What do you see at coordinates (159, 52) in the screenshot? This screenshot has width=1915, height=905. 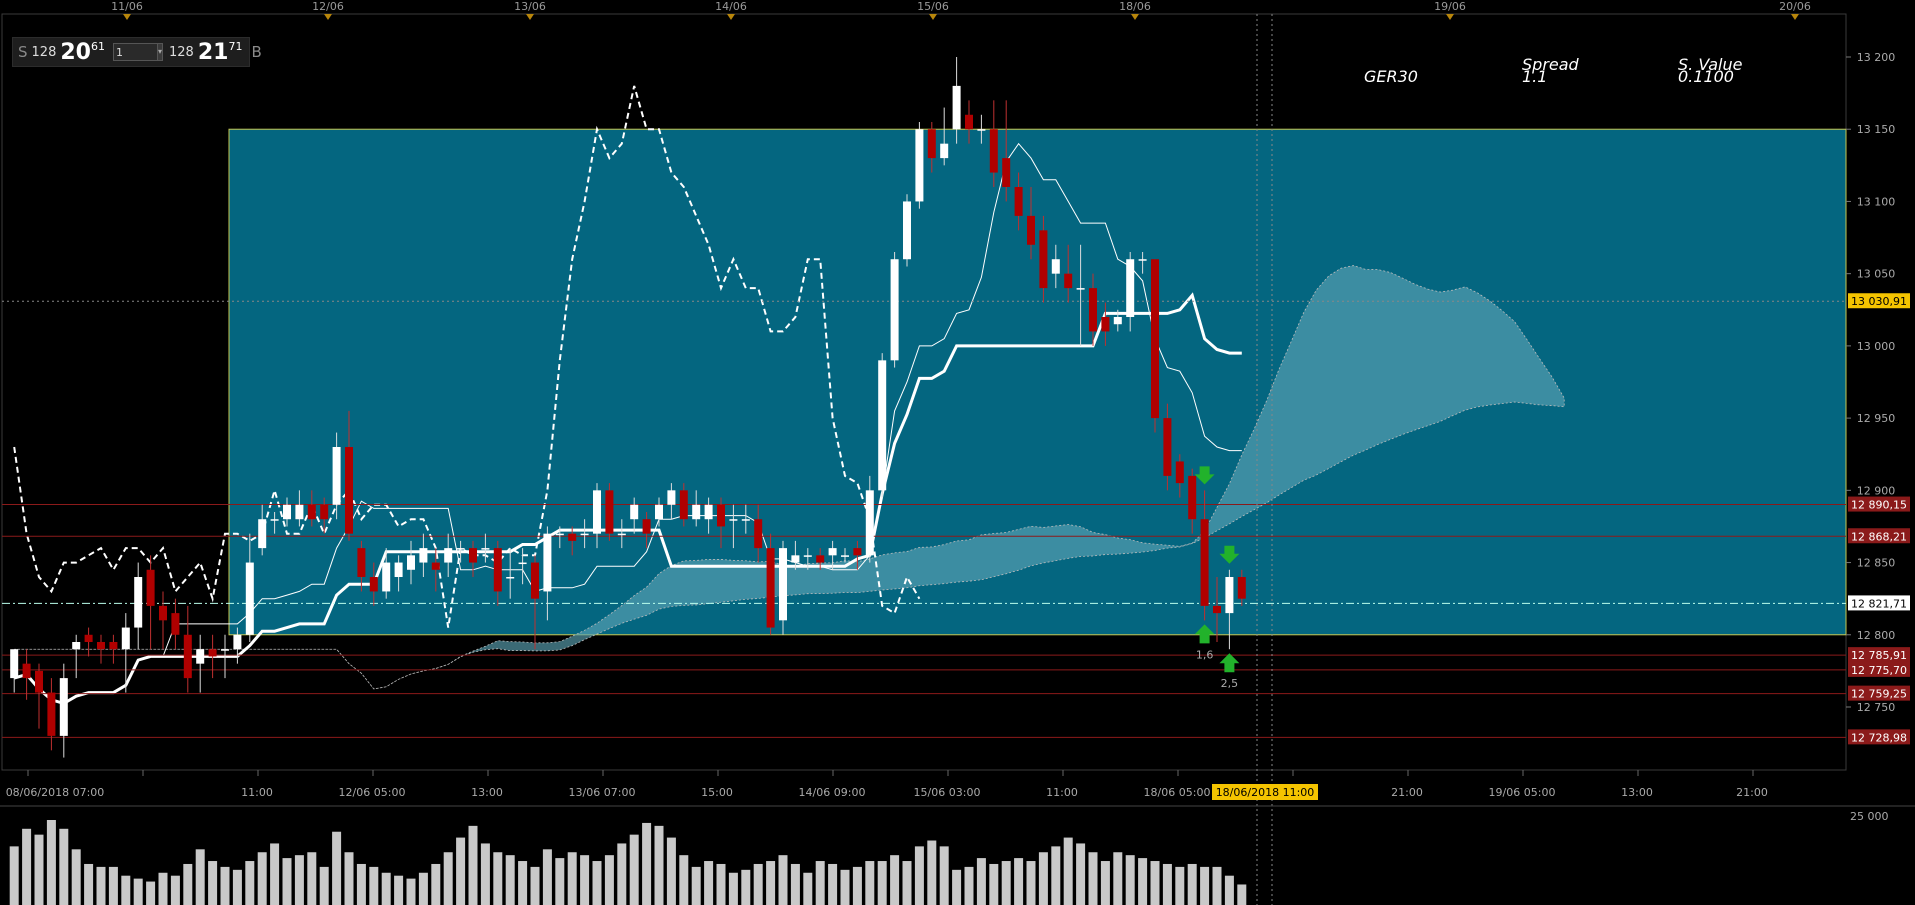 I see `lot-spinner: ▾` at bounding box center [159, 52].